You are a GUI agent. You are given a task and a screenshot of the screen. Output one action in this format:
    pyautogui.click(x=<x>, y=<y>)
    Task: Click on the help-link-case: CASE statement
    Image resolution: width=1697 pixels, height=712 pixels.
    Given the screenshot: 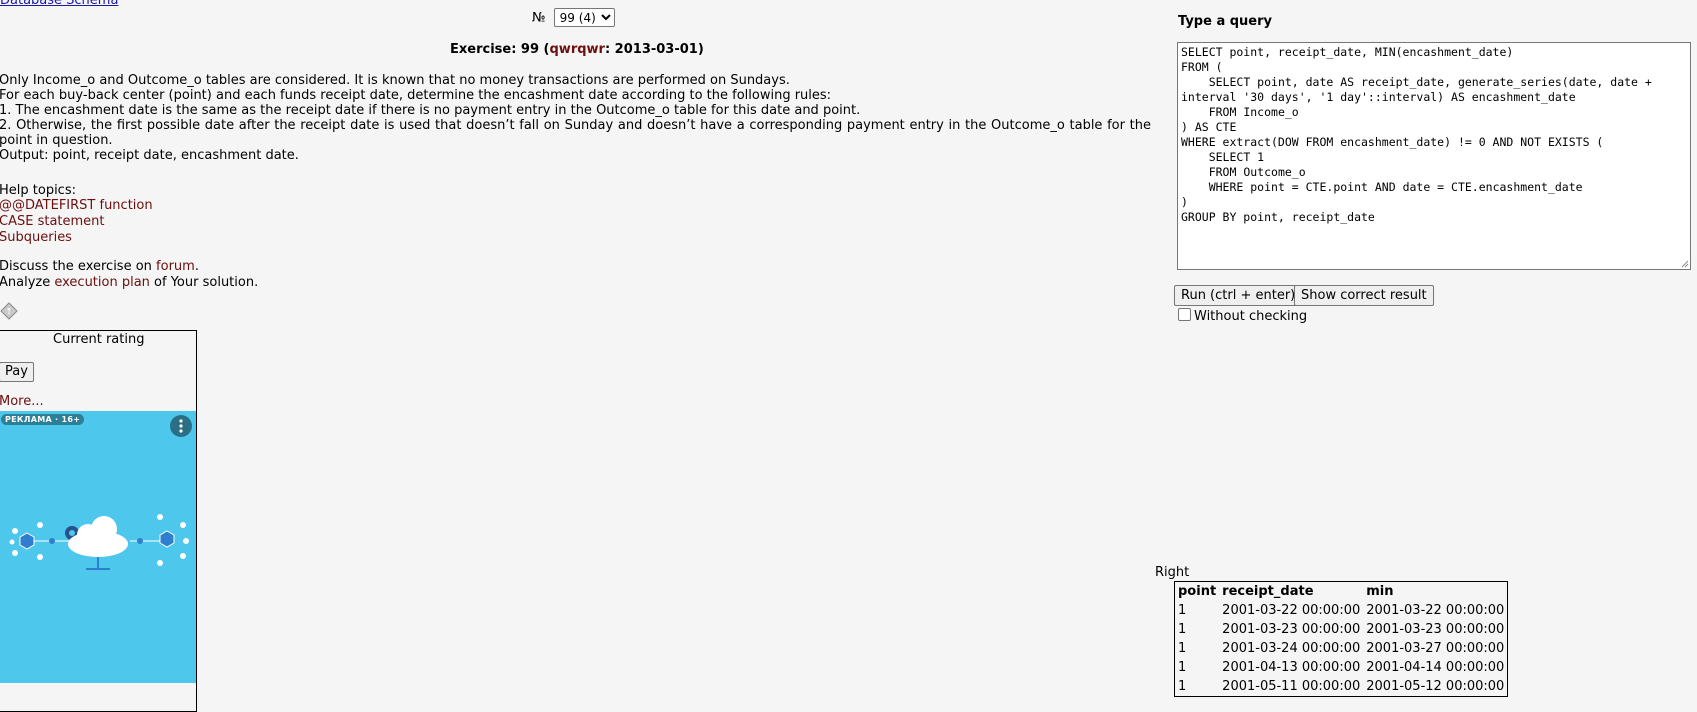 What is the action you would take?
    pyautogui.click(x=52, y=221)
    